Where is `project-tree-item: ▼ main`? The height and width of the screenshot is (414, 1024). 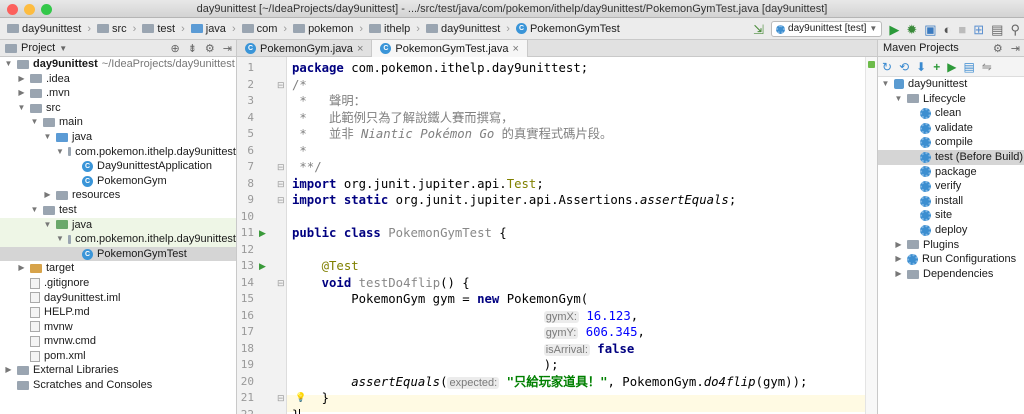
project-tree-item: ▼ main is located at coordinates (118, 122).